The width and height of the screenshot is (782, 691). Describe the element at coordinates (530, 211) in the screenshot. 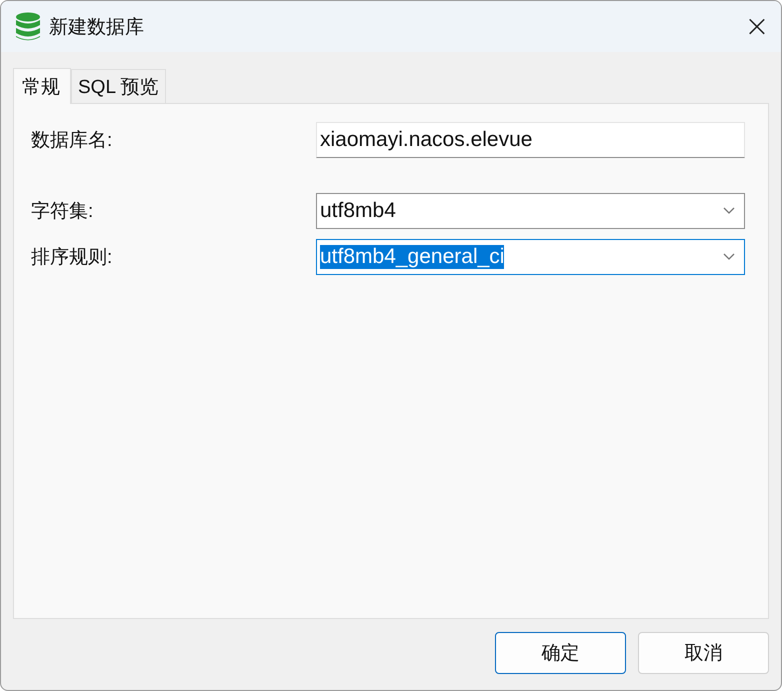

I see `dropdown: utf8mb4` at that location.